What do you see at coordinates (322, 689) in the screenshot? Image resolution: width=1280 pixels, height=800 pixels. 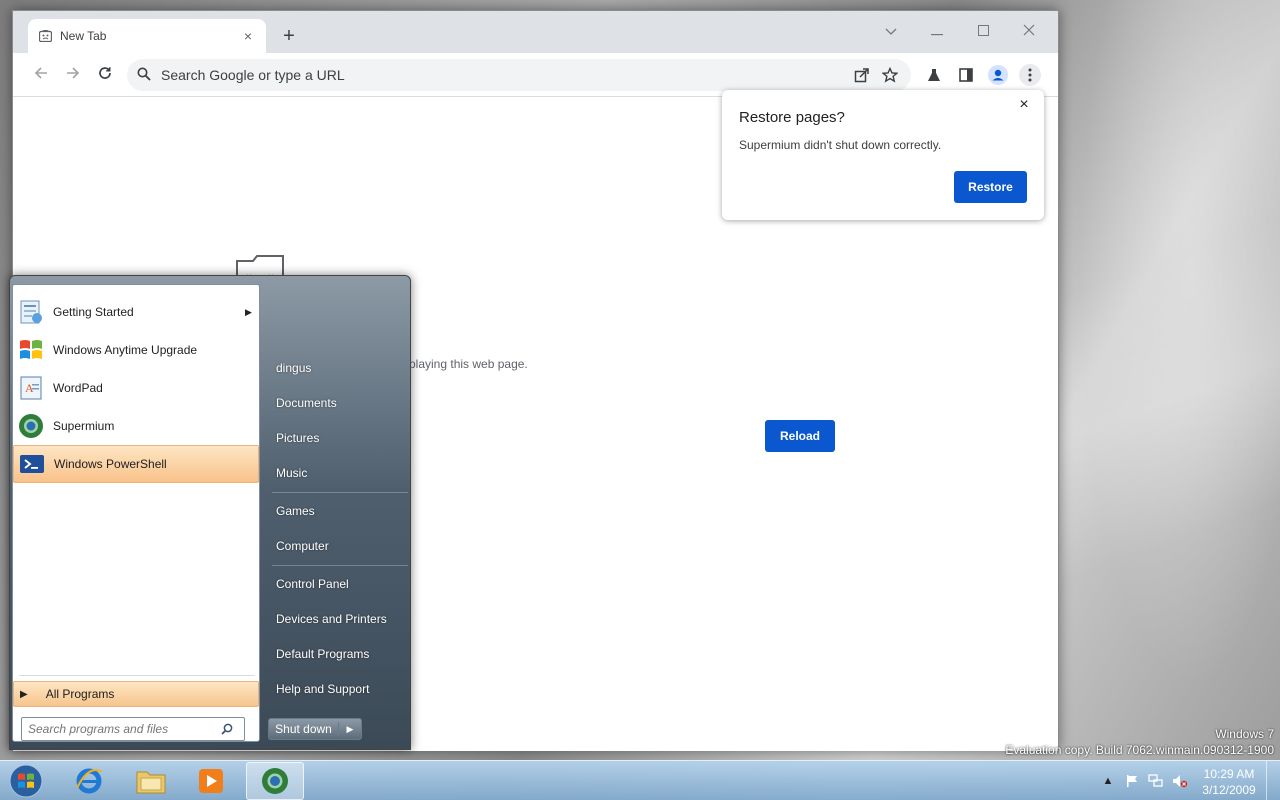 I see `start-help-and-support: Help and Support` at bounding box center [322, 689].